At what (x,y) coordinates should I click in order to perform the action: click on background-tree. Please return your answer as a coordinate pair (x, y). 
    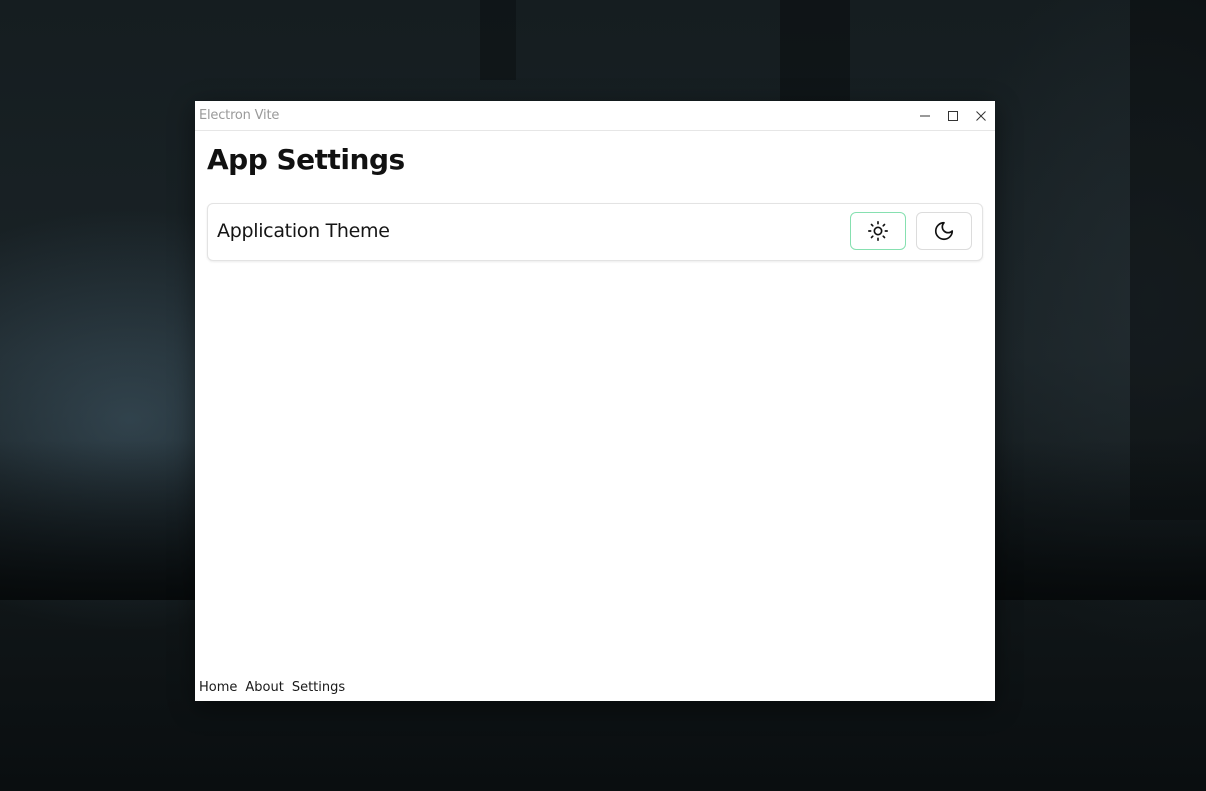
    Looking at the image, I should click on (498, 40).